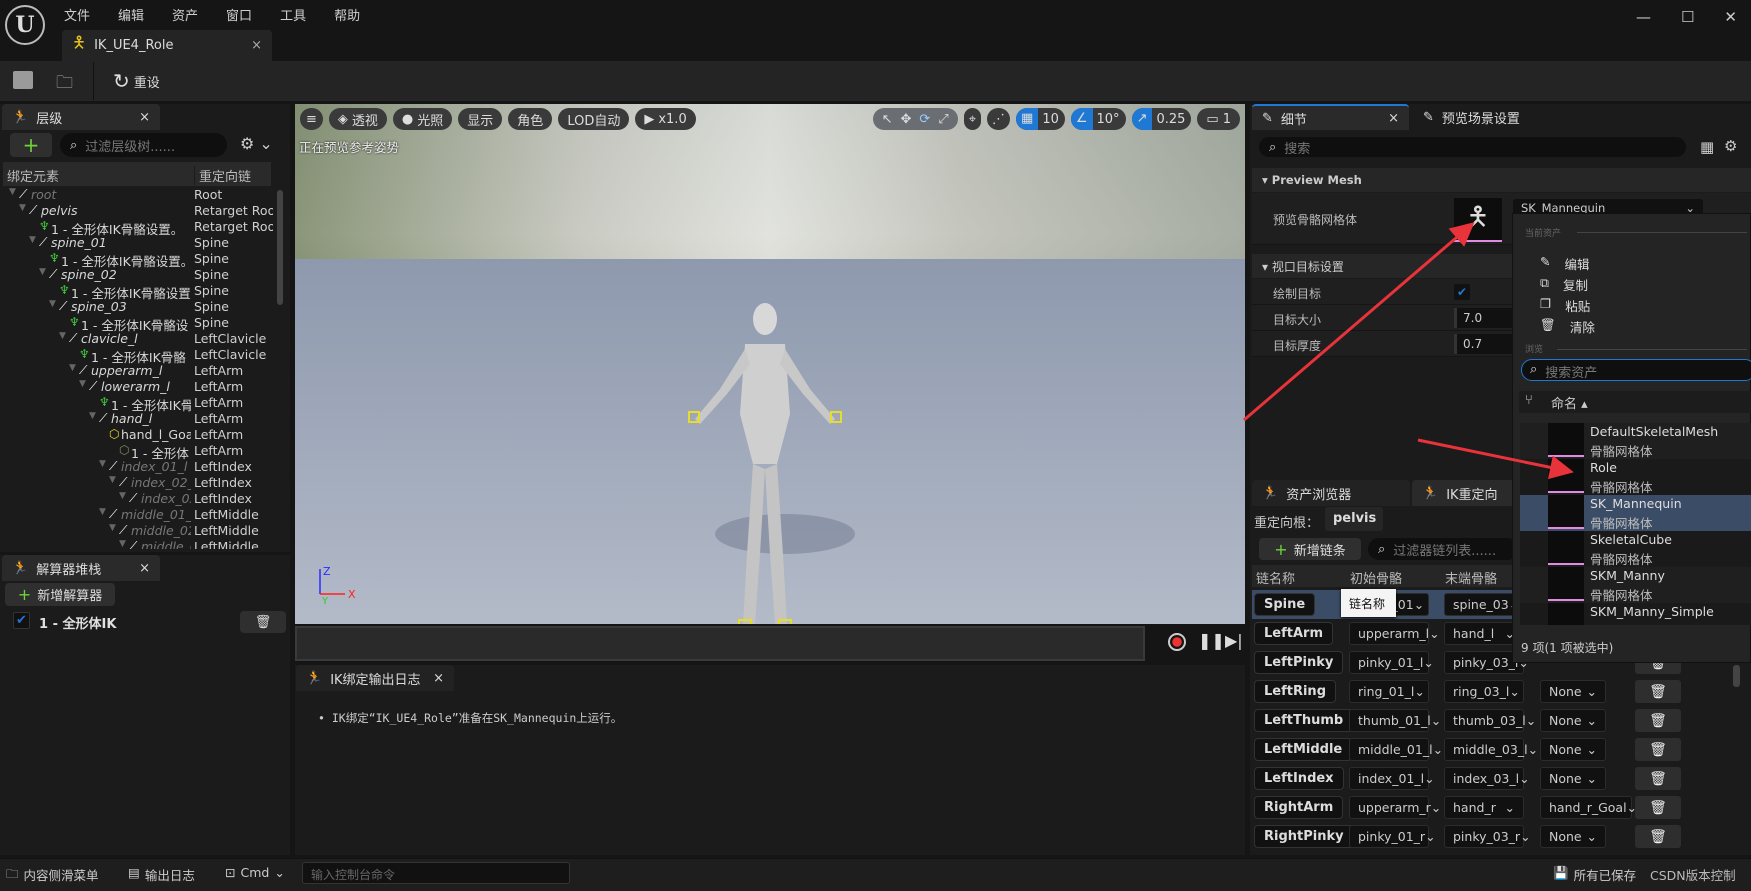  Describe the element at coordinates (138, 292) in the screenshot. I see `tree-row: ♆ 1 - 全形体IK骨骼设置 Spine` at that location.